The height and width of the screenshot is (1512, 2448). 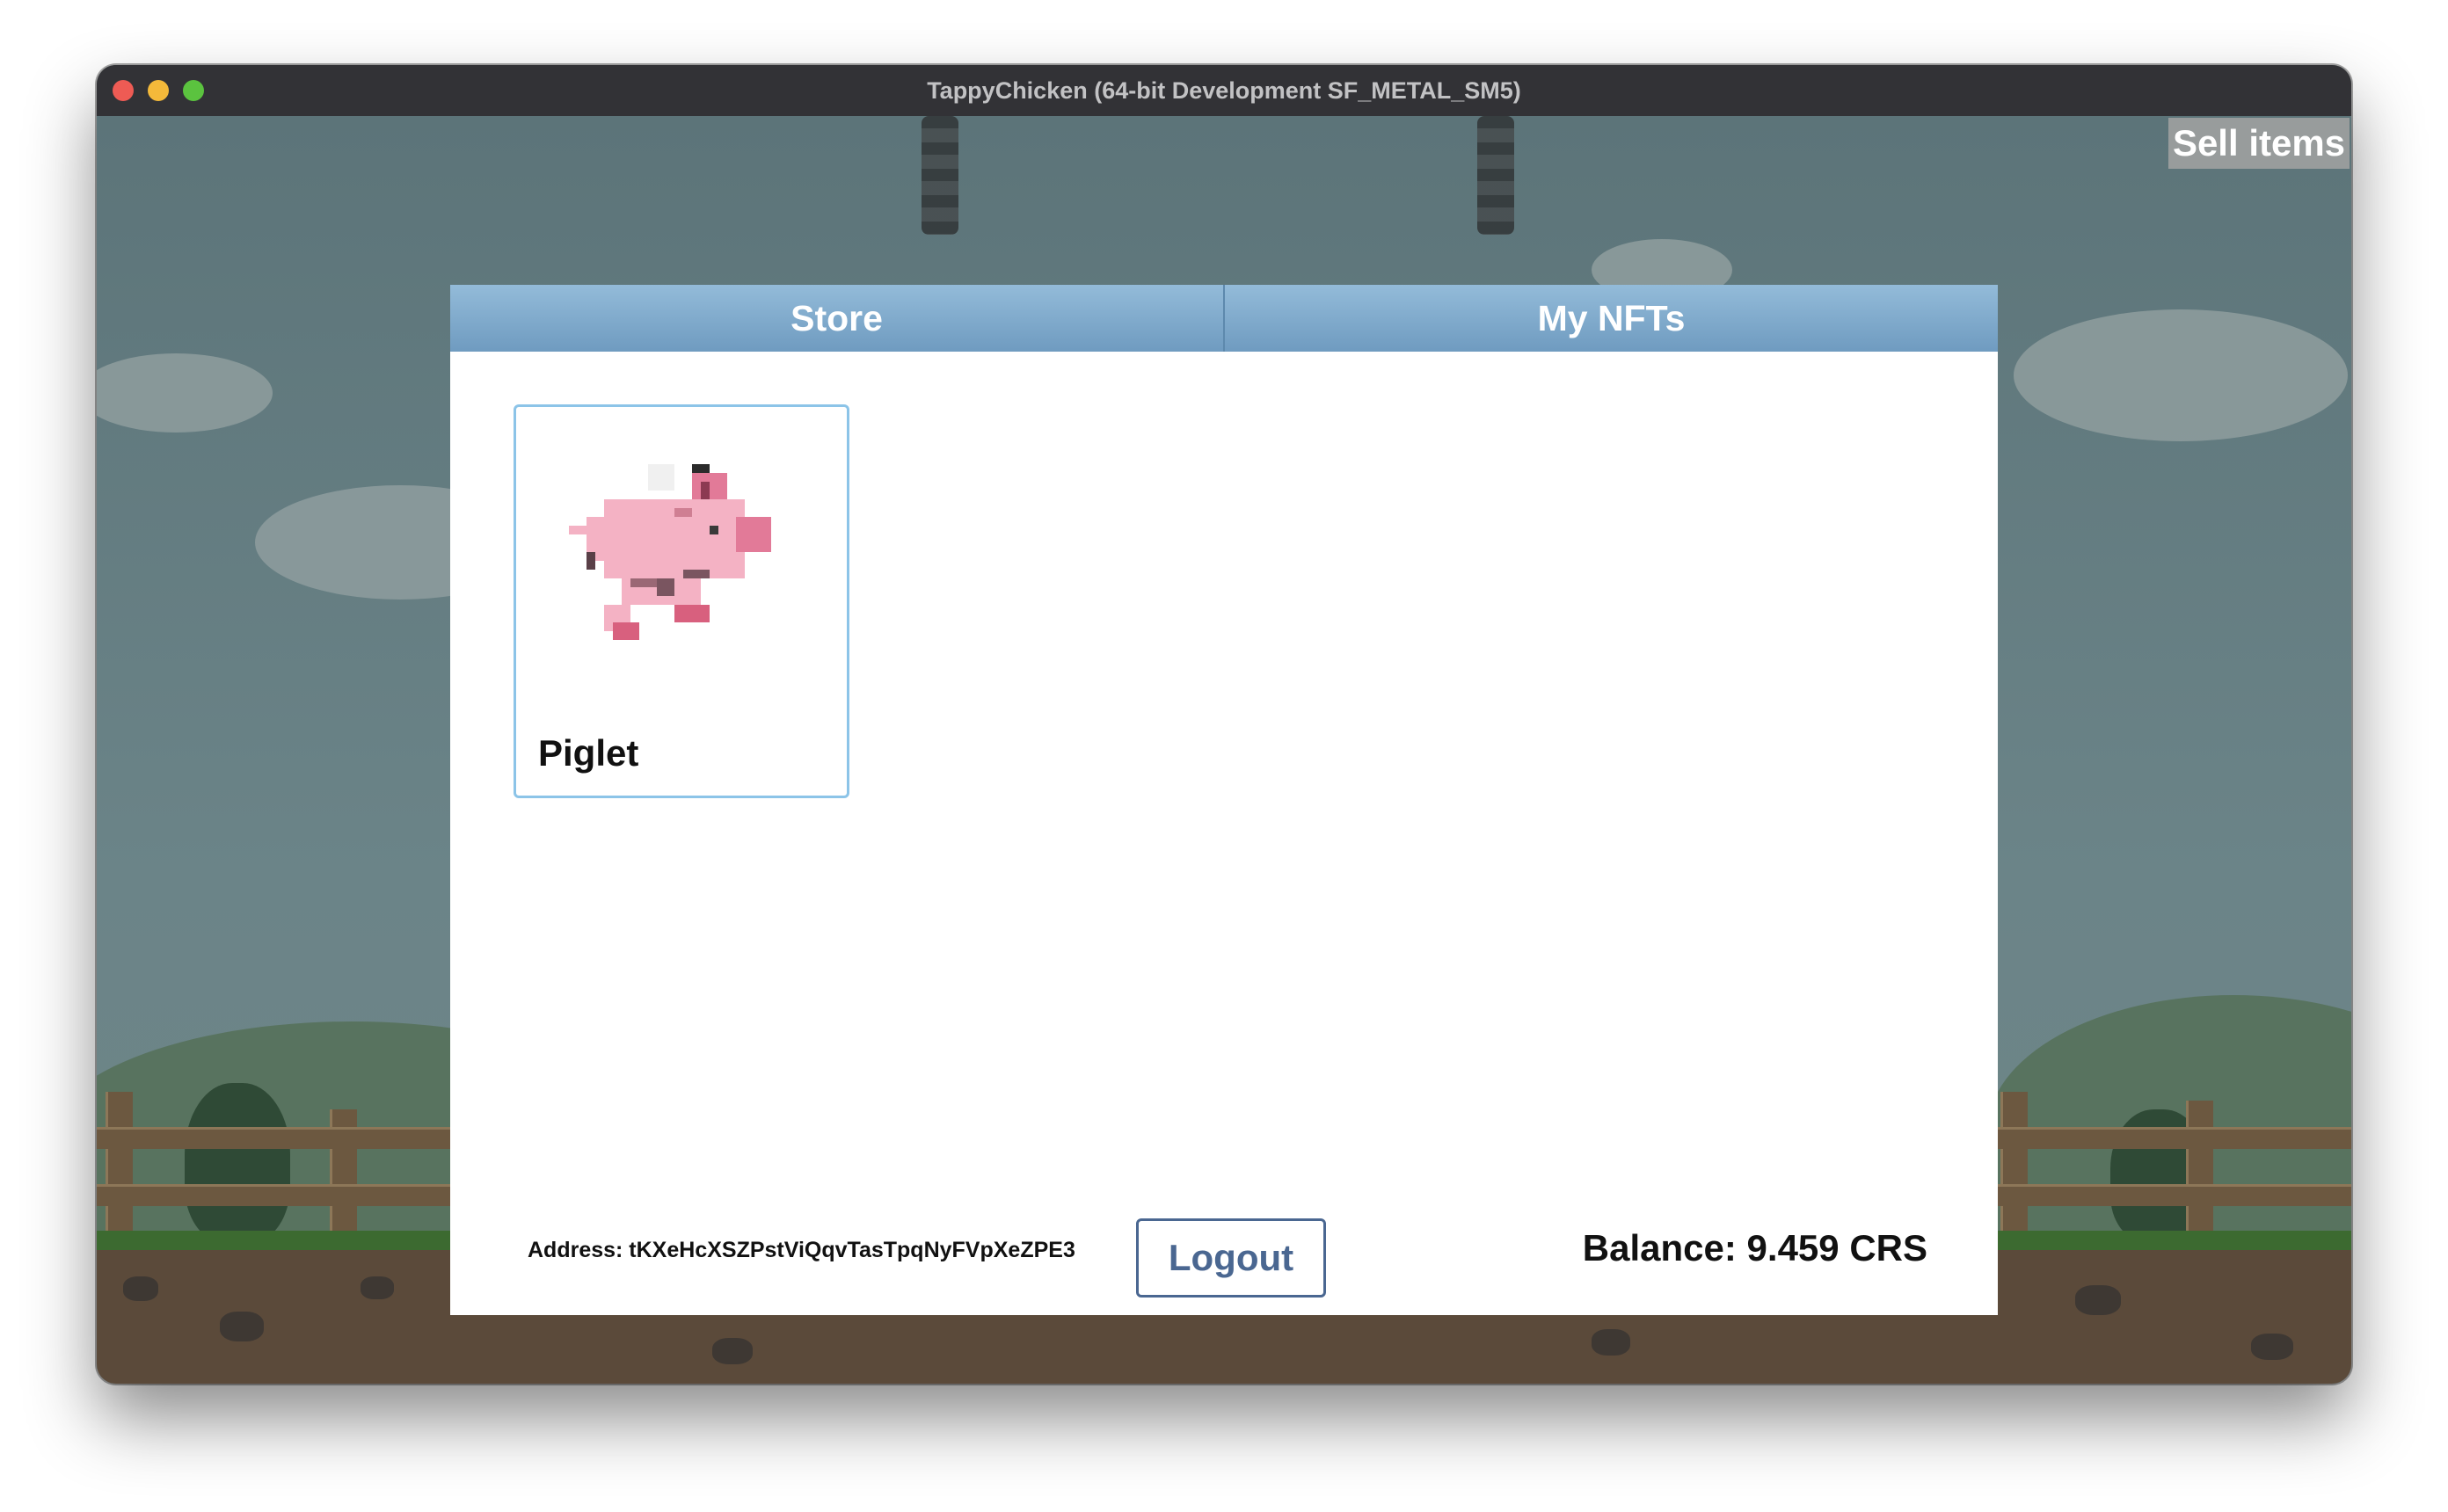 What do you see at coordinates (1611, 319) in the screenshot?
I see `tab-my-nfts: My NFTs` at bounding box center [1611, 319].